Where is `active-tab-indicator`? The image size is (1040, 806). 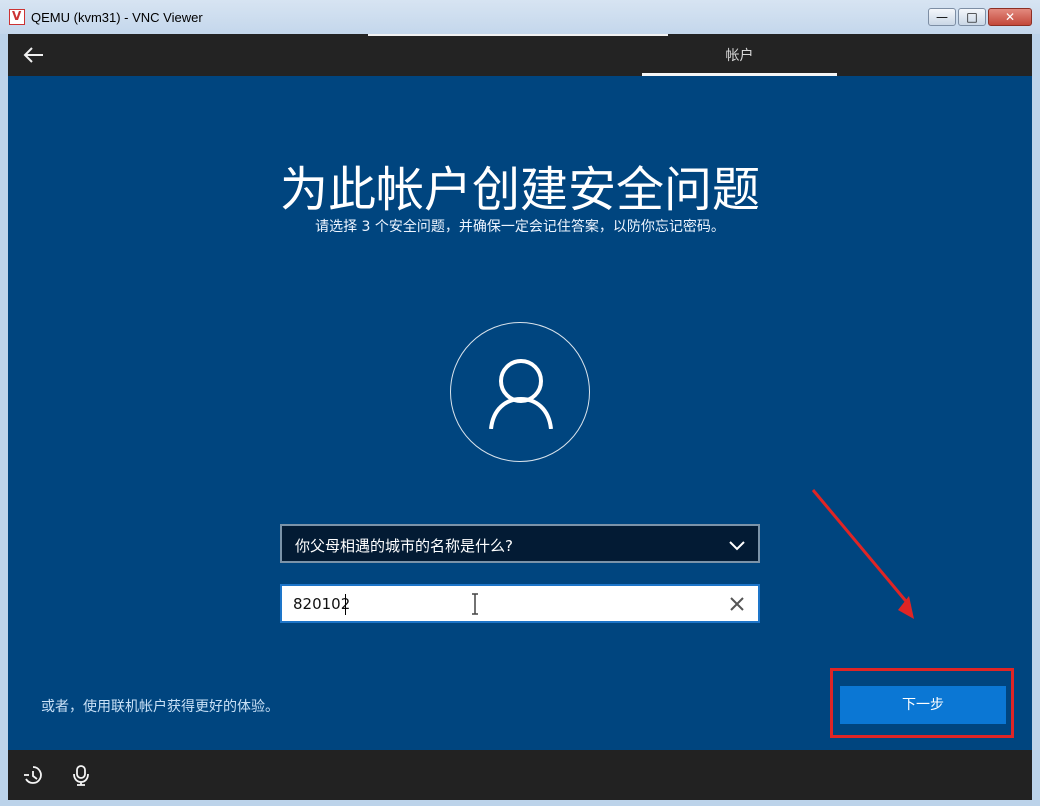
active-tab-indicator is located at coordinates (739, 74).